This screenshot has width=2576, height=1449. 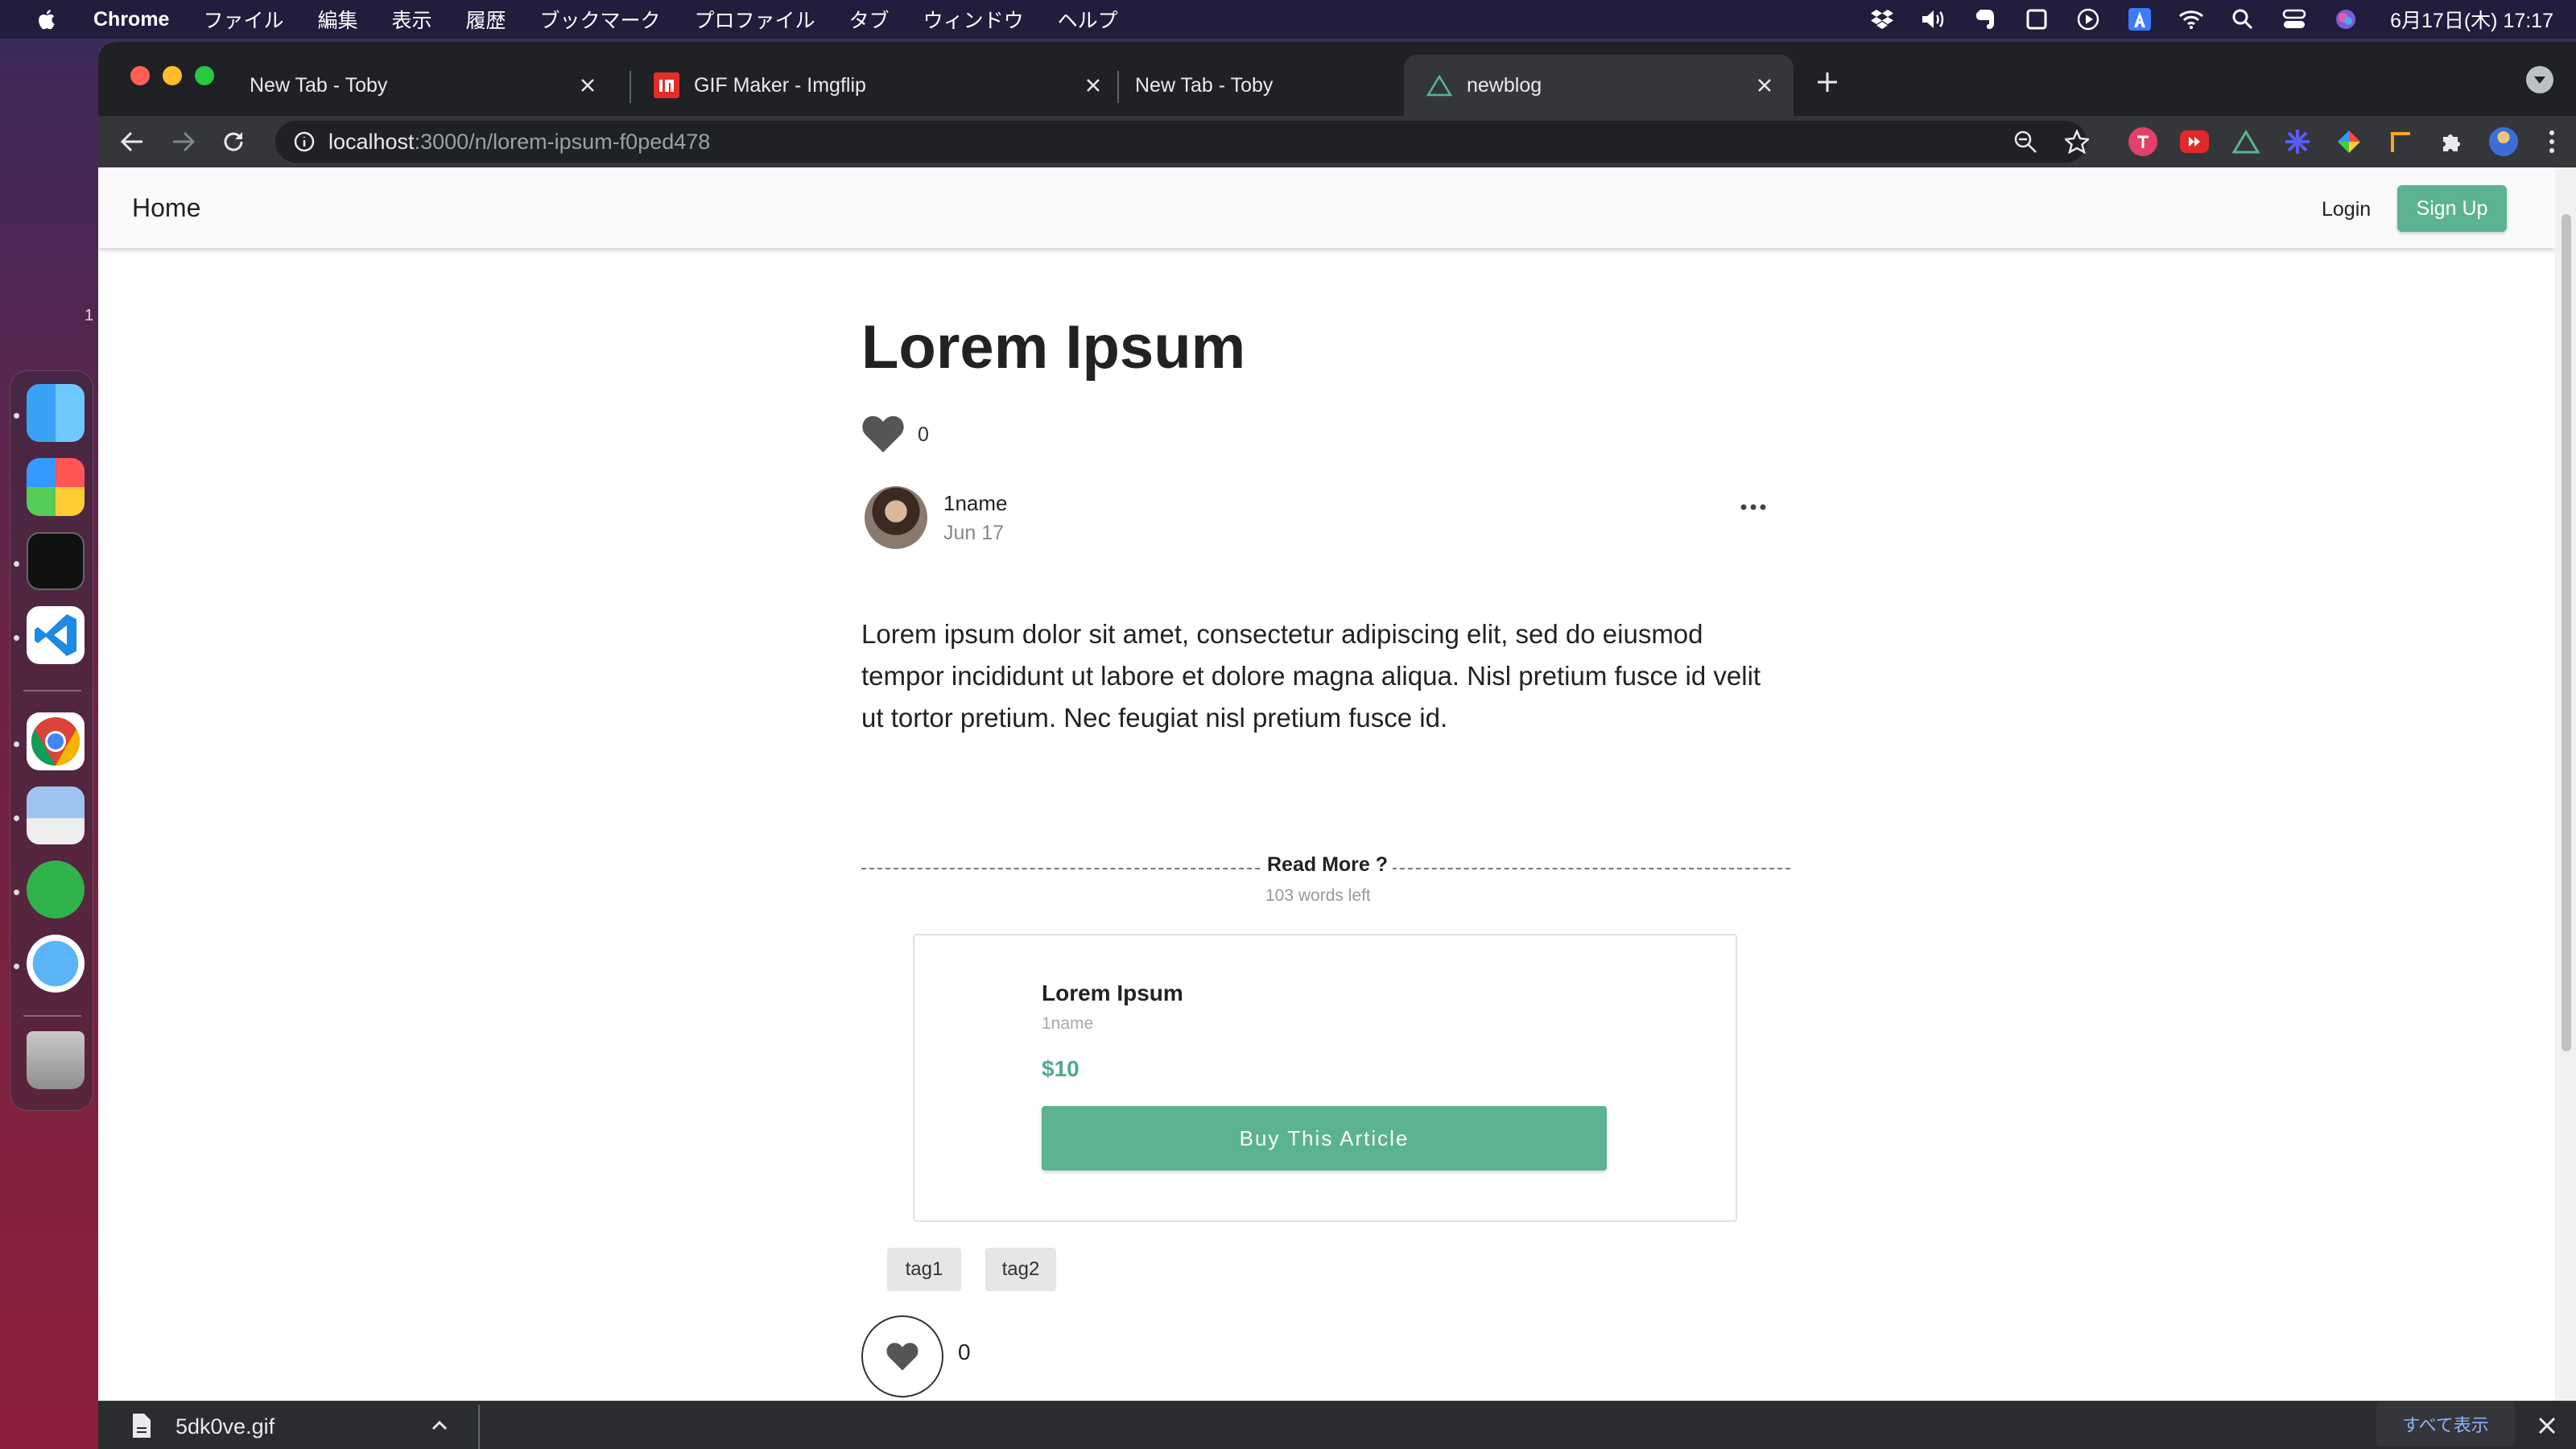 What do you see at coordinates (2551, 141) in the screenshot?
I see `chrome-menu-icon` at bounding box center [2551, 141].